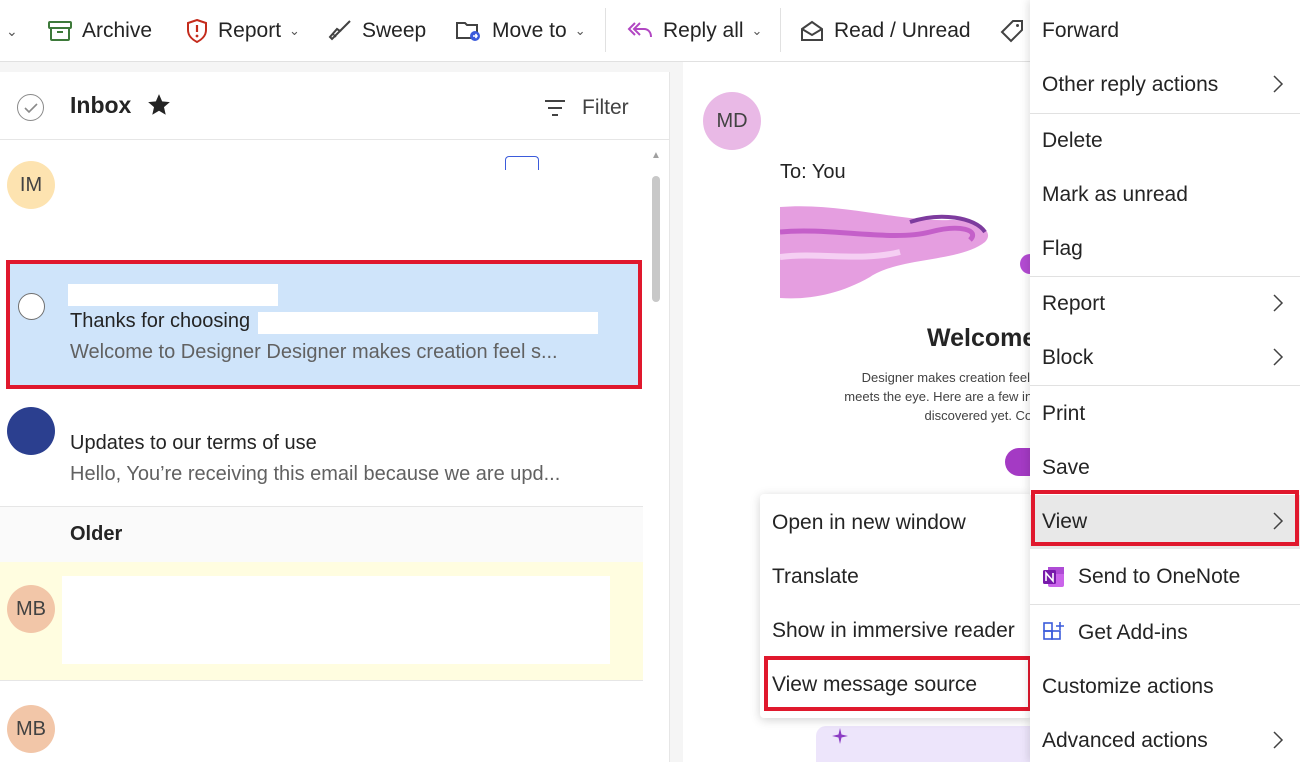  What do you see at coordinates (1081, 30) in the screenshot?
I see `forward-label: Forward` at bounding box center [1081, 30].